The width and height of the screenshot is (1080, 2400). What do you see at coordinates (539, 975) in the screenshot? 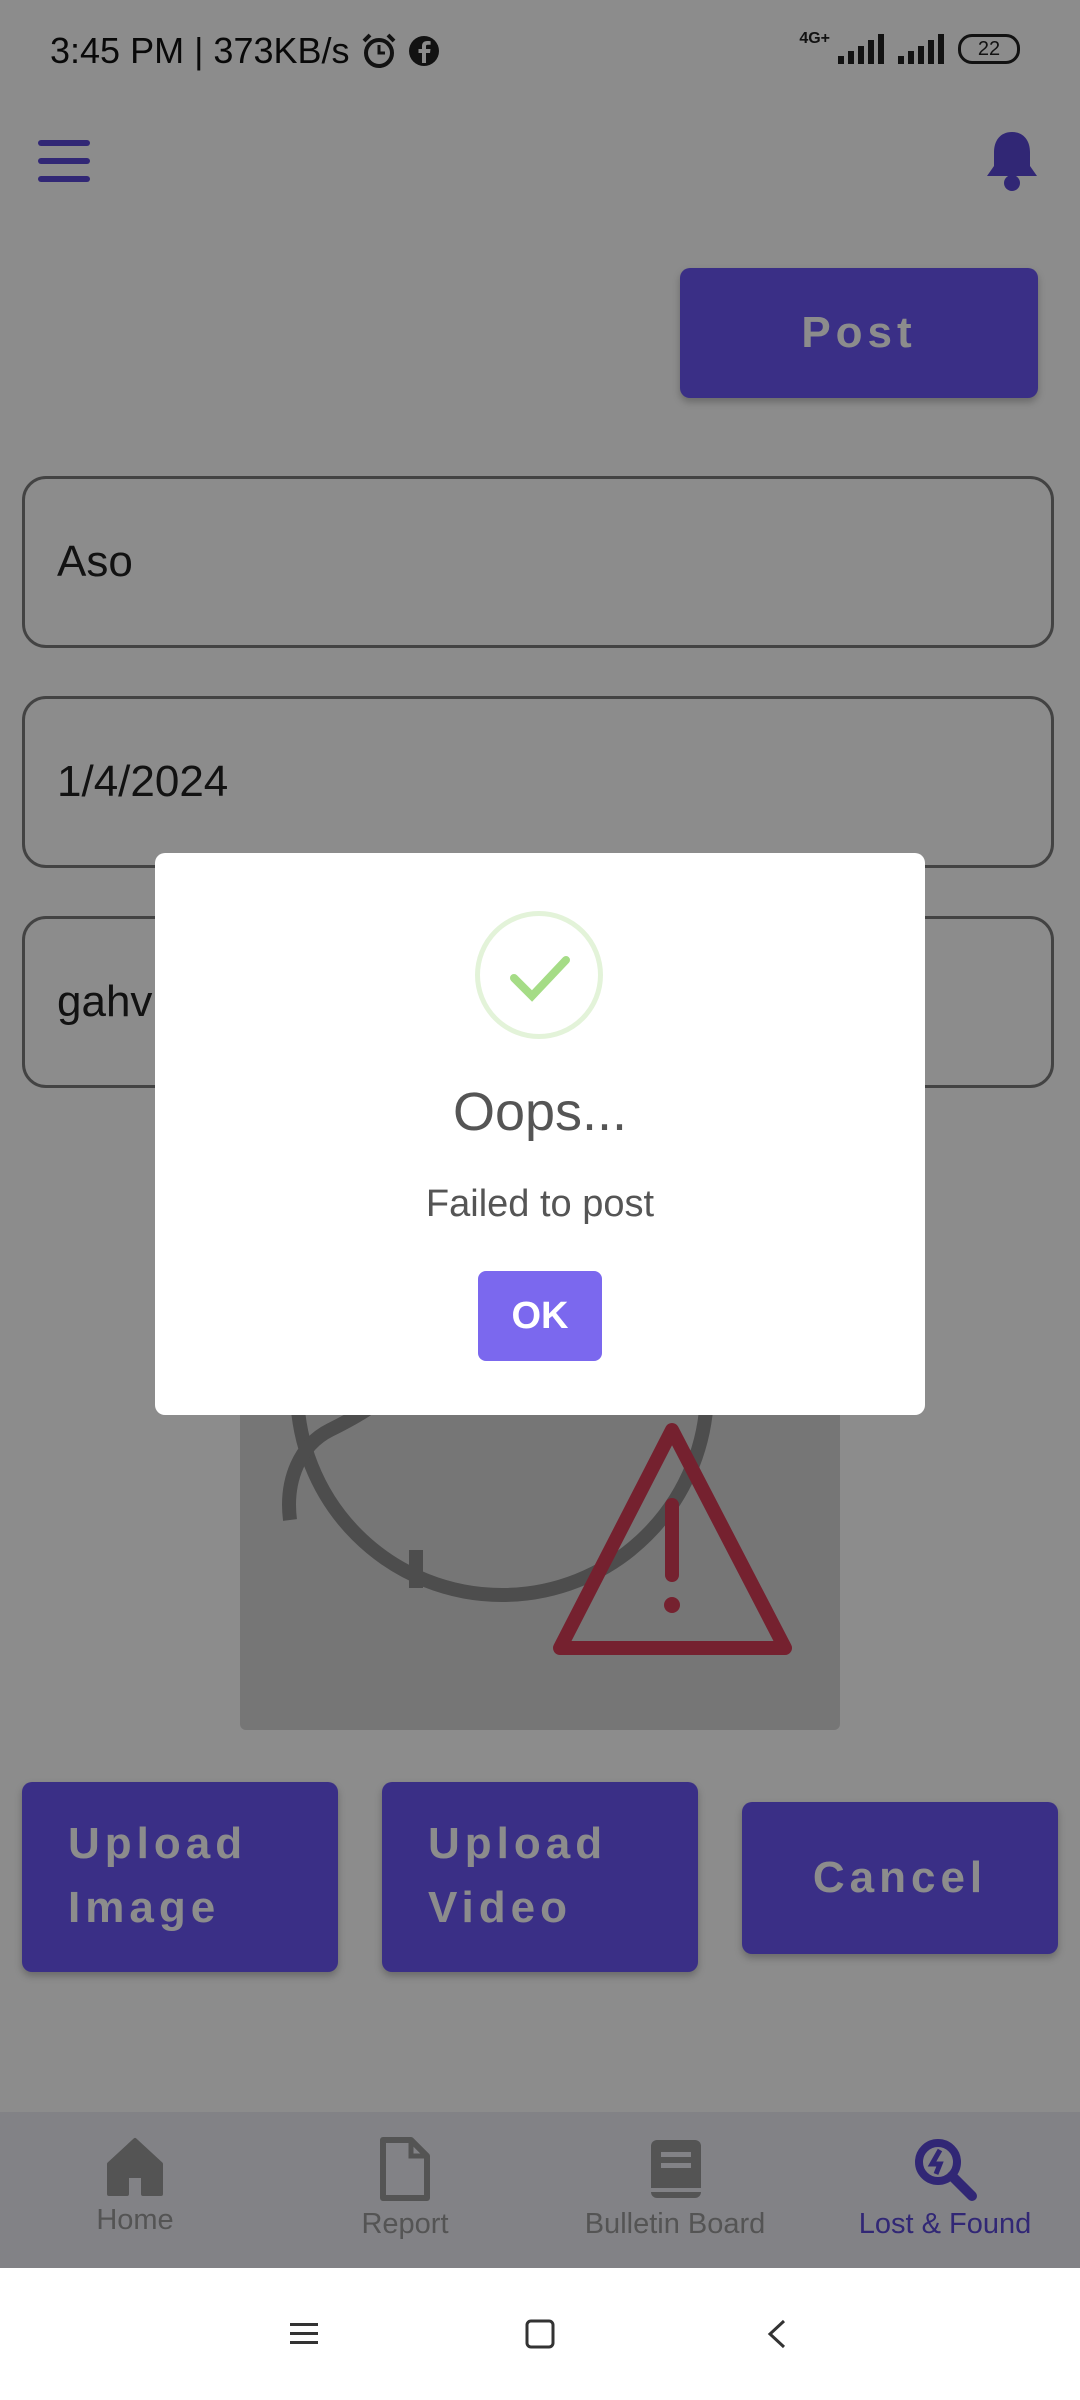
I see `success-check-icon` at bounding box center [539, 975].